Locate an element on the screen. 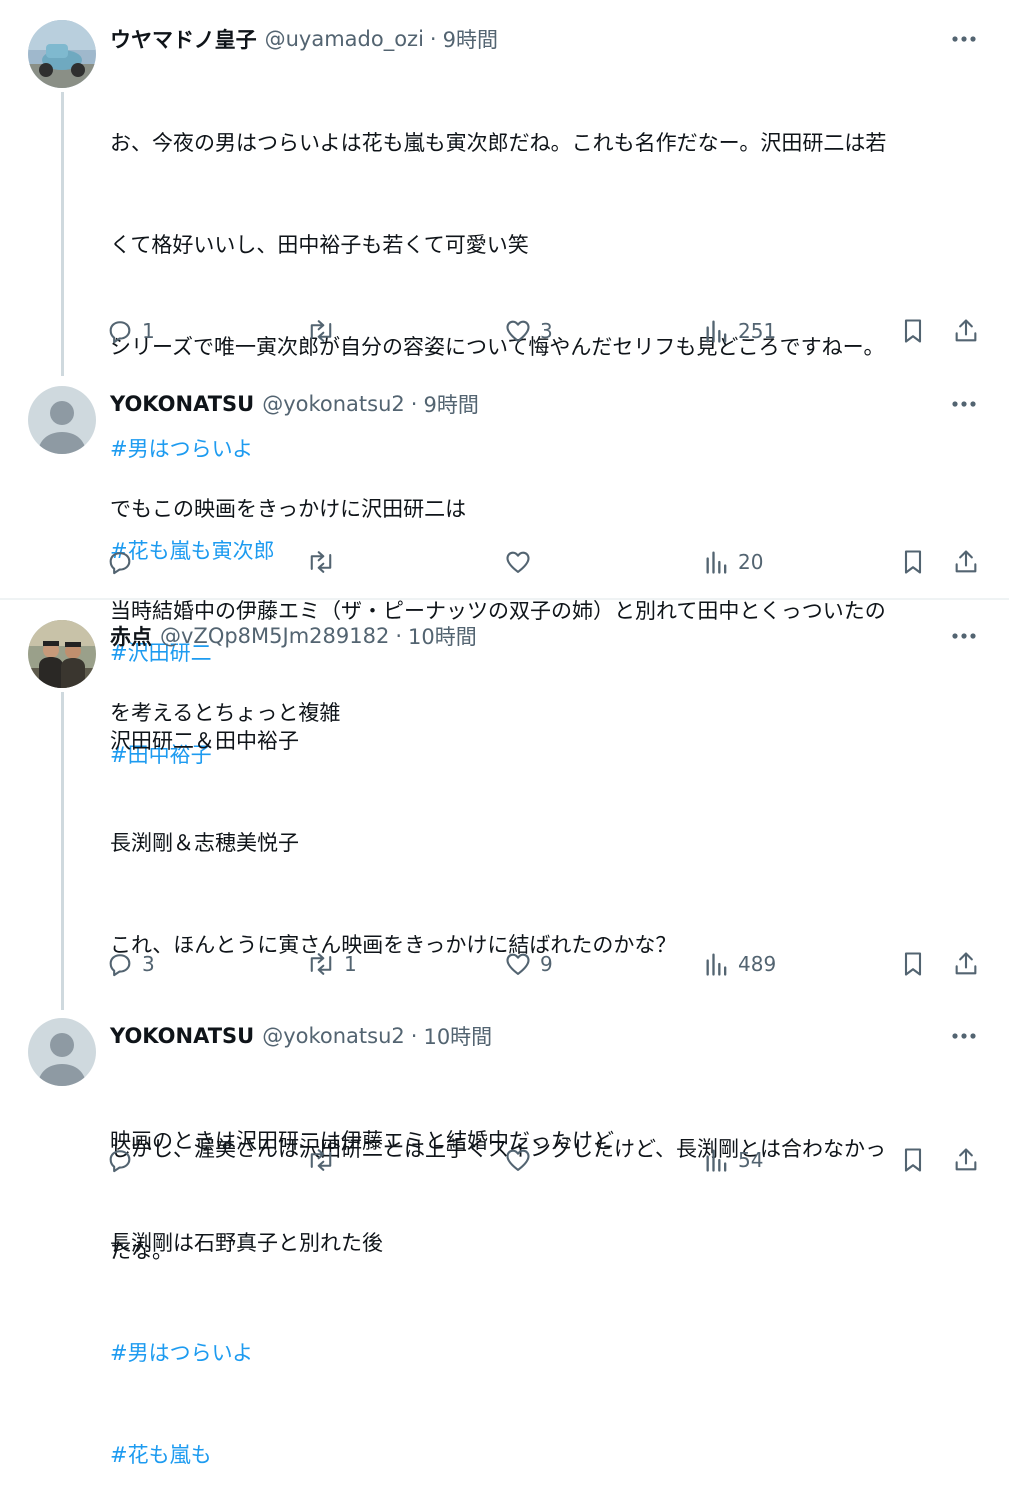  views-button: 251 is located at coordinates (740, 331).